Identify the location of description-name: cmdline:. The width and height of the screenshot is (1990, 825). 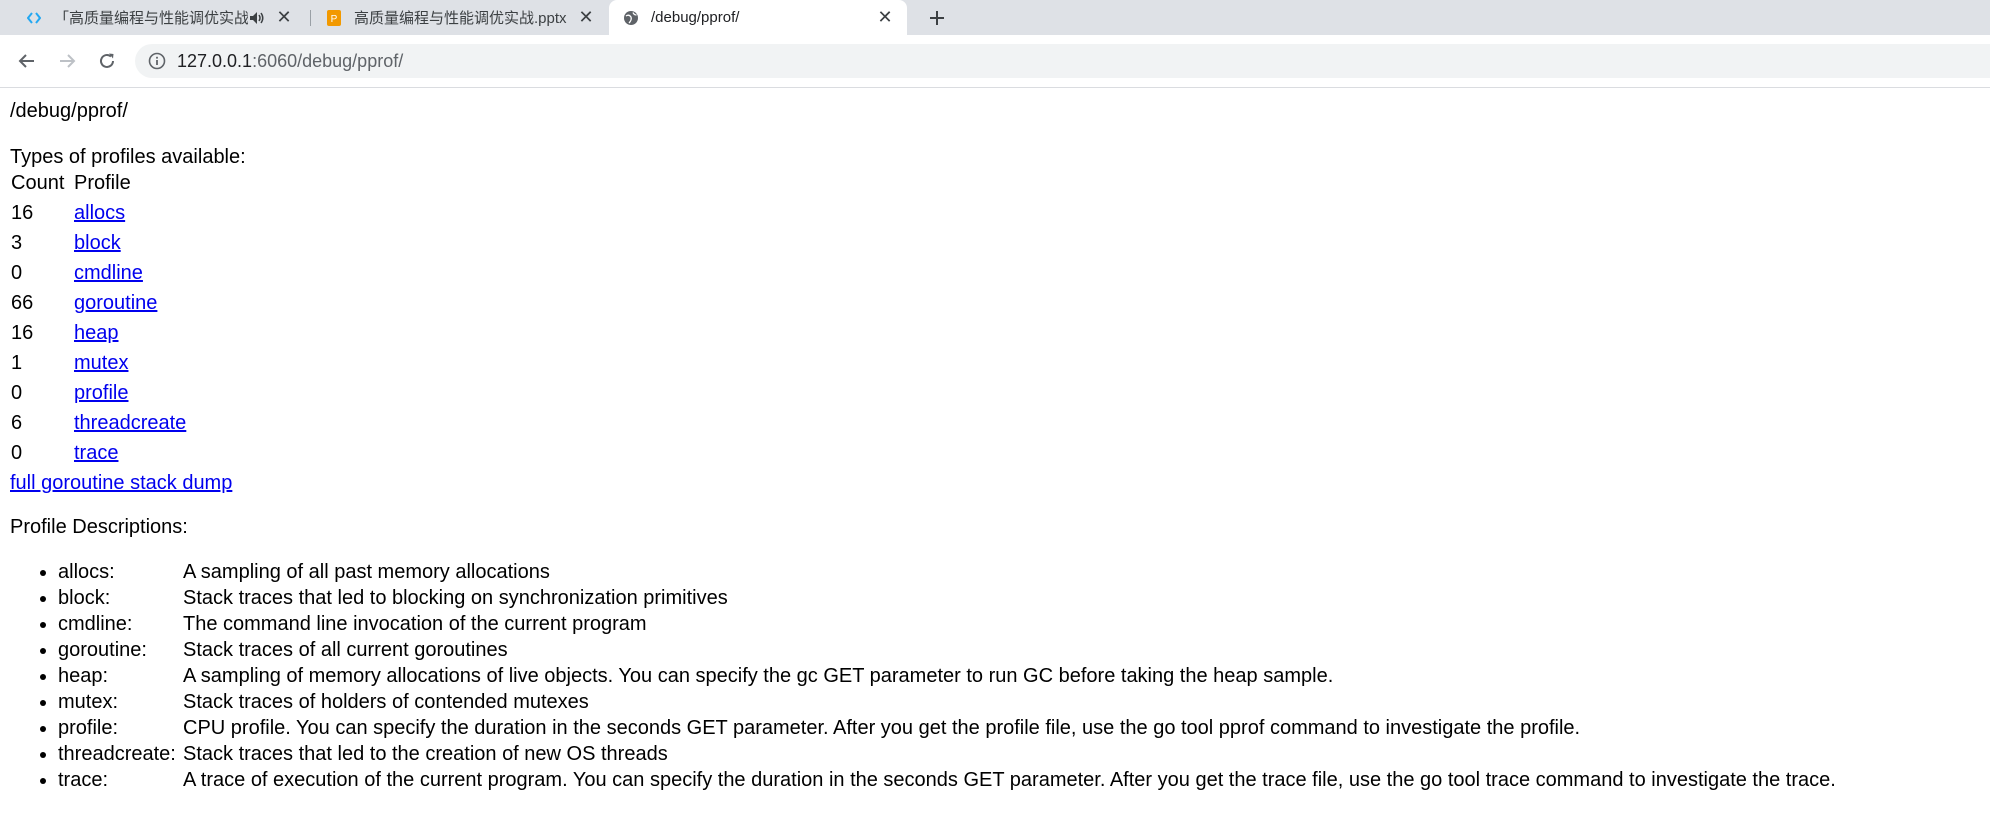
(95, 624).